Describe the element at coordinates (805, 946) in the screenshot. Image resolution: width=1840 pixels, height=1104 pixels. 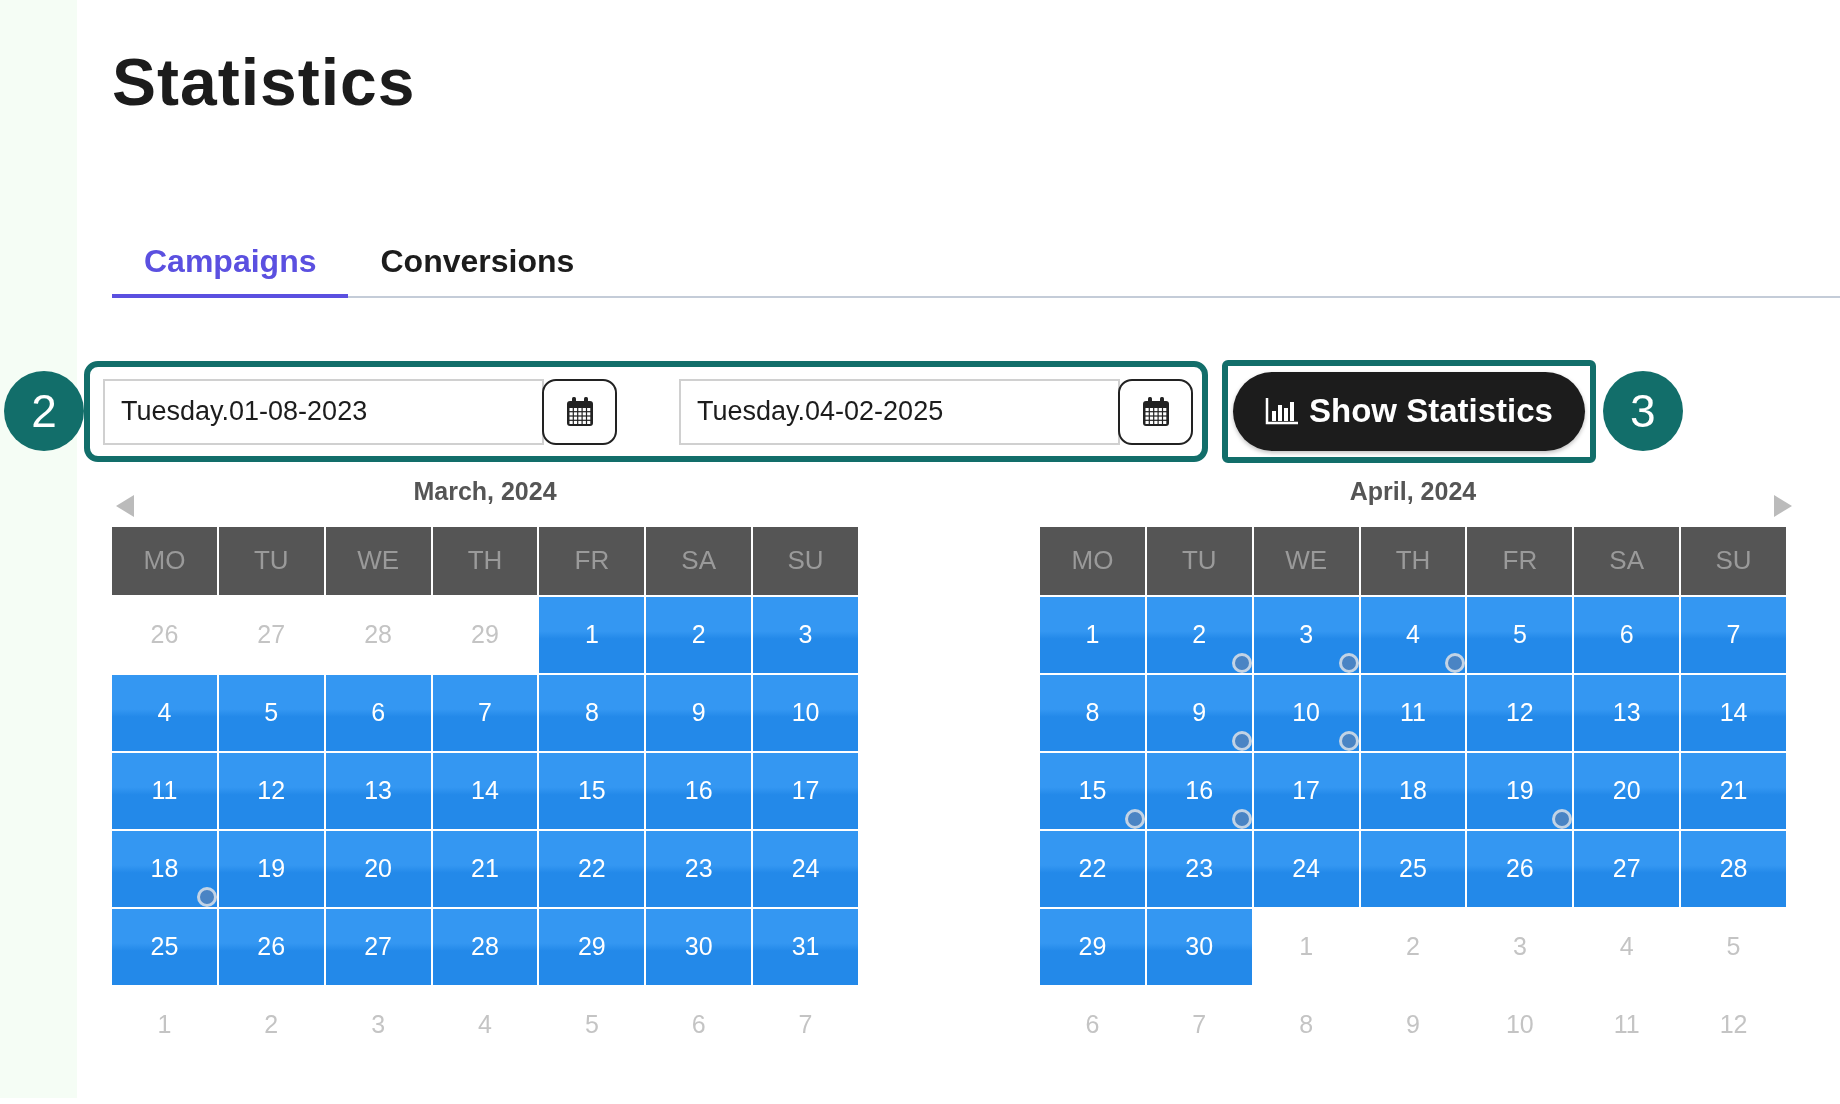
I see `day-cell: 31` at that location.